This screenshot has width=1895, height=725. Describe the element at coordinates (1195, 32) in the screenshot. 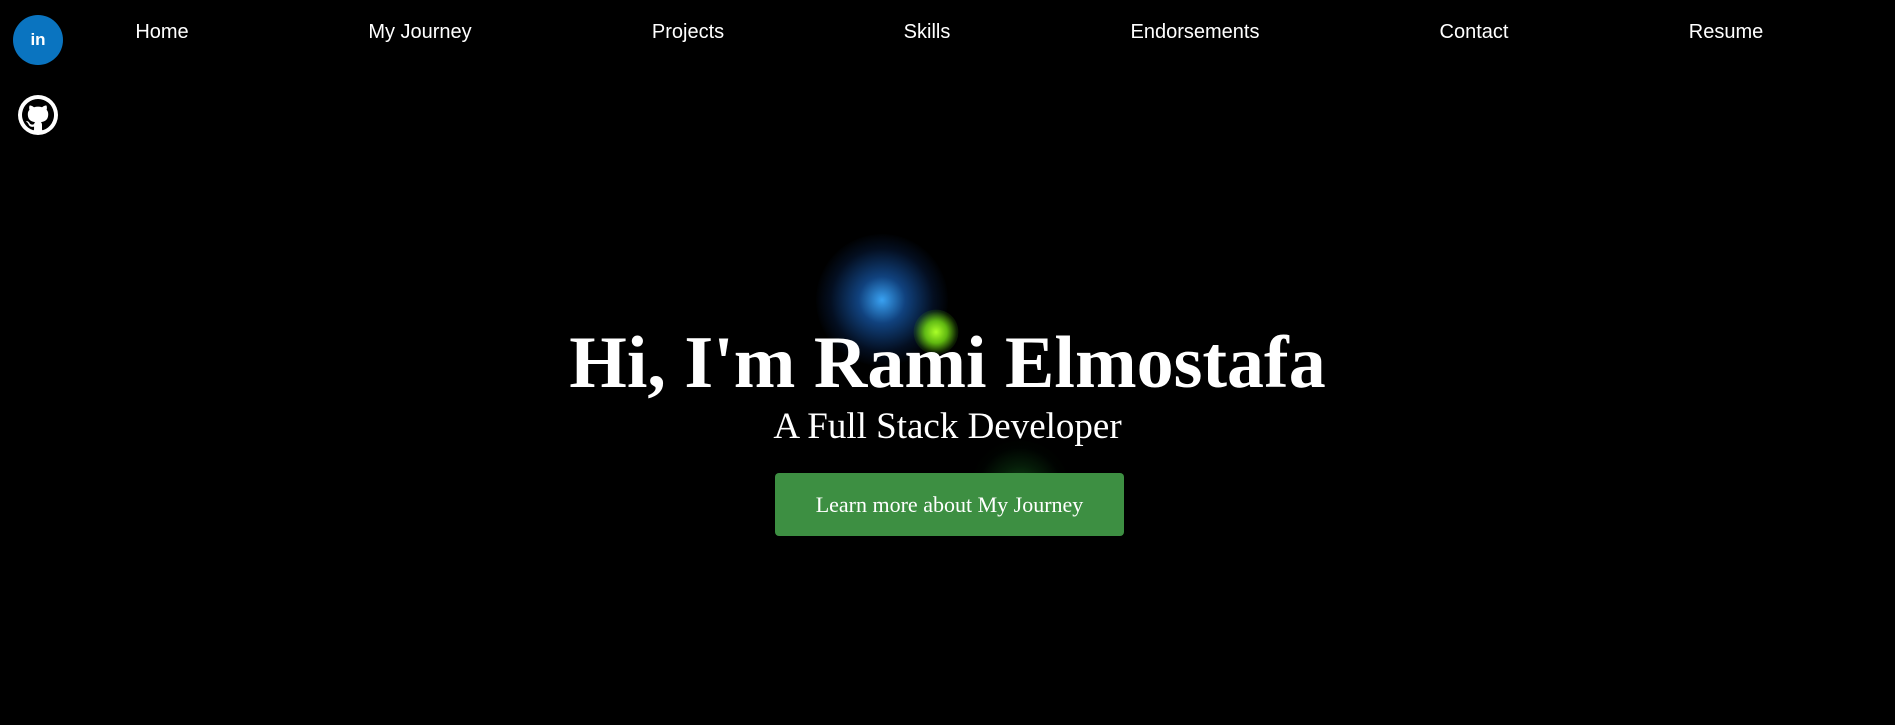

I see `nav-item-endorsements: Endorsements` at that location.